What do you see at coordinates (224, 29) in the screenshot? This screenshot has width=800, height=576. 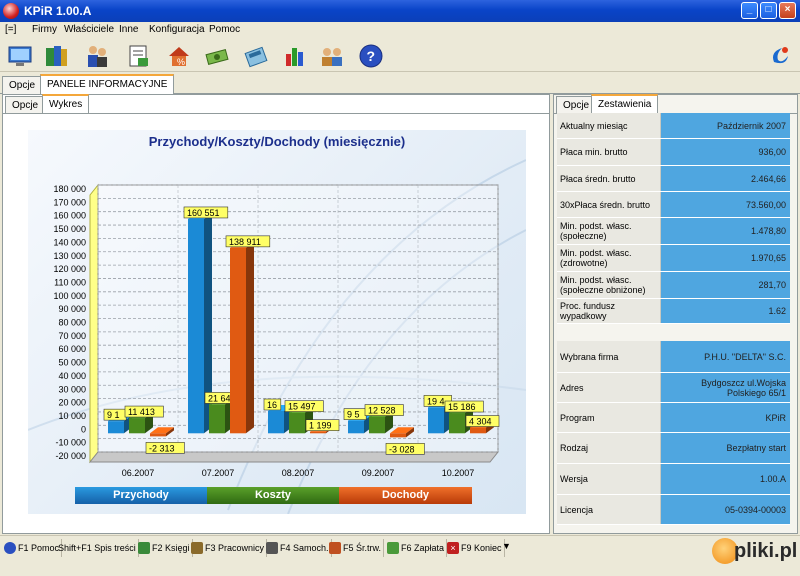 I see `menu-pomoc: Pomoc` at bounding box center [224, 29].